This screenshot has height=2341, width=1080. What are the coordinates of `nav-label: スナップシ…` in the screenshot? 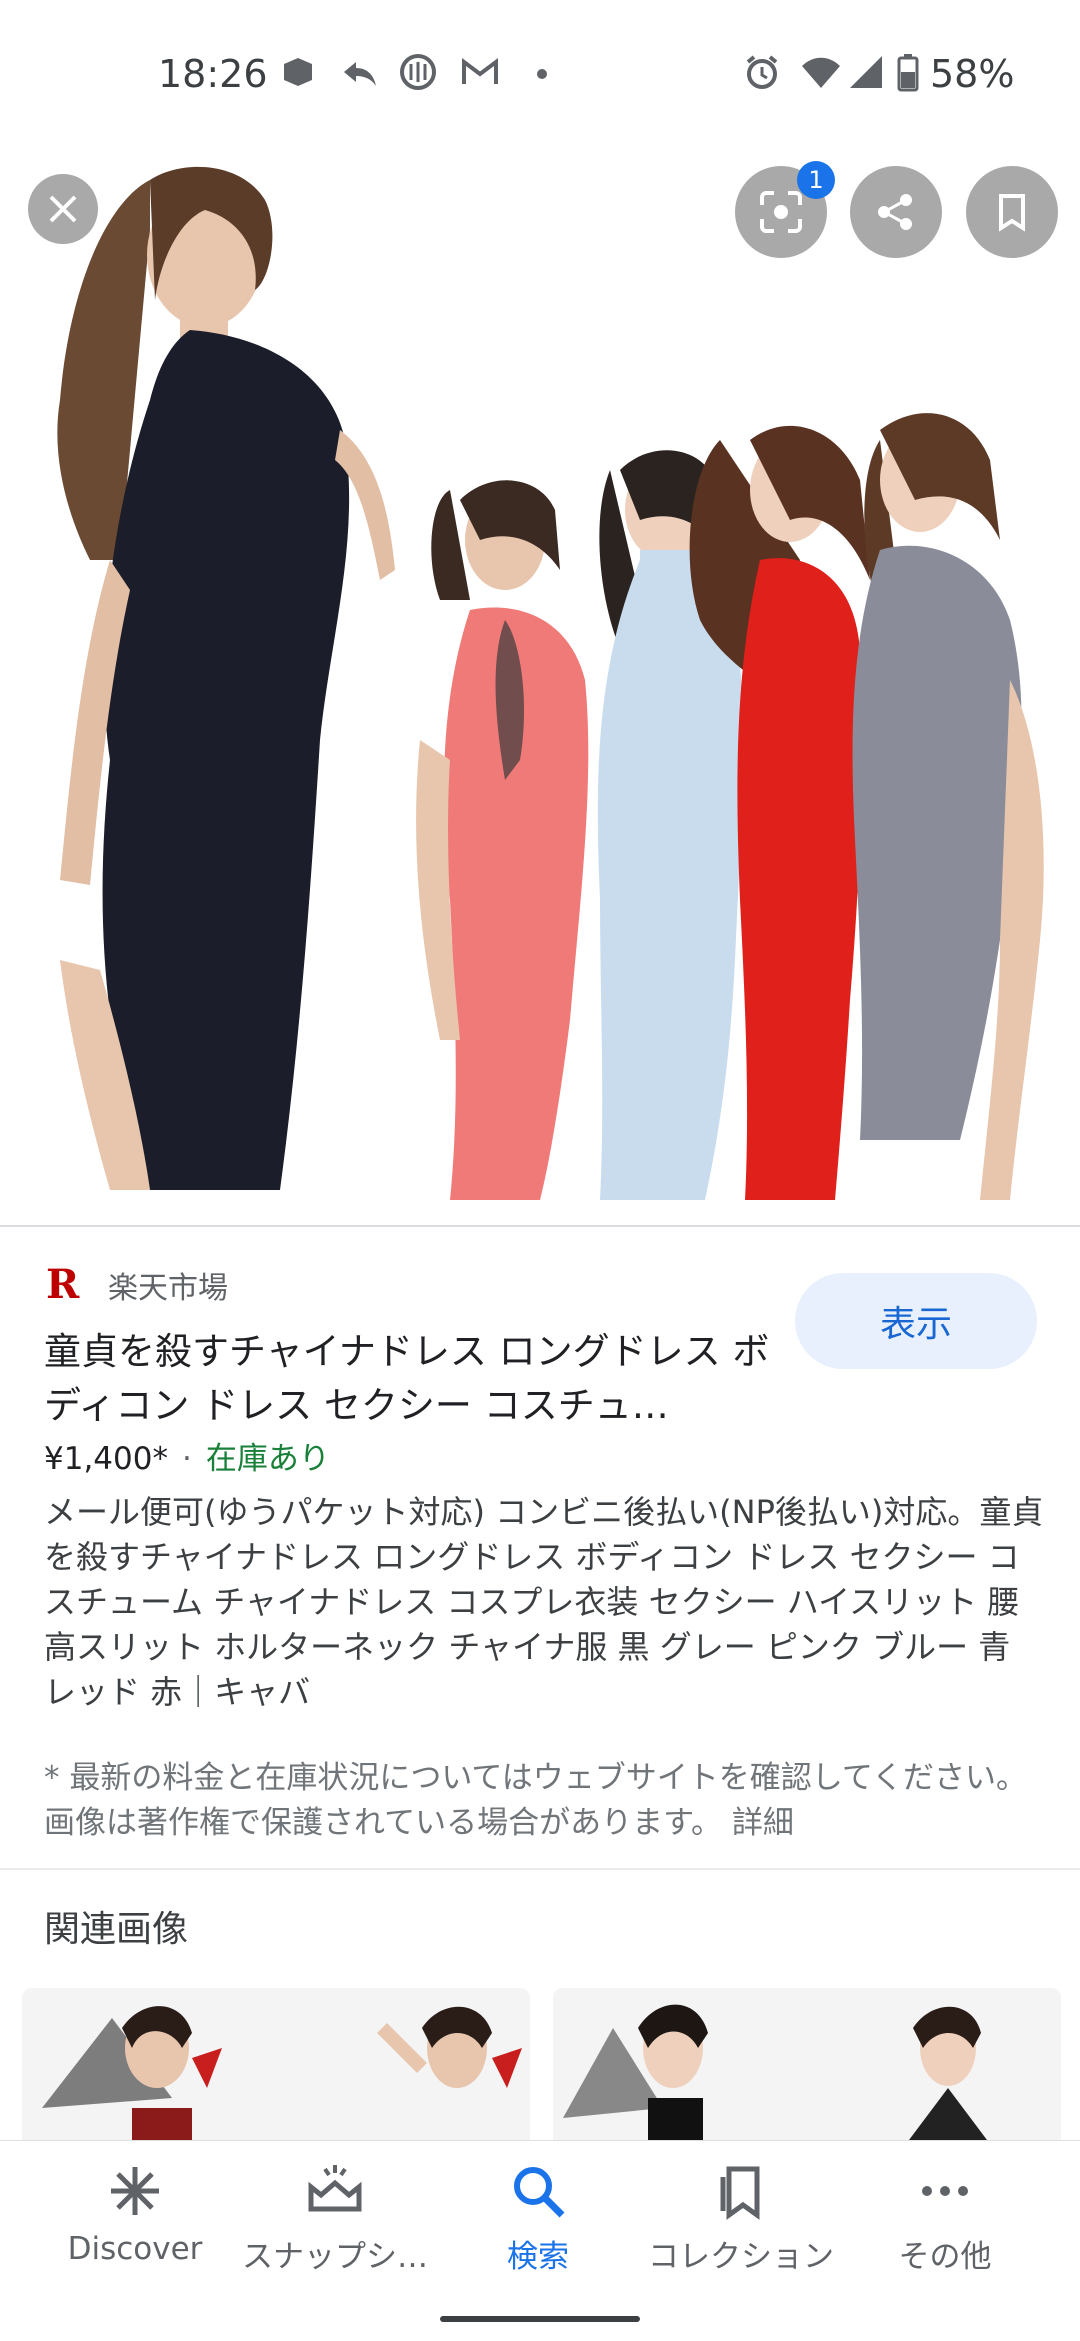 It's located at (335, 2257).